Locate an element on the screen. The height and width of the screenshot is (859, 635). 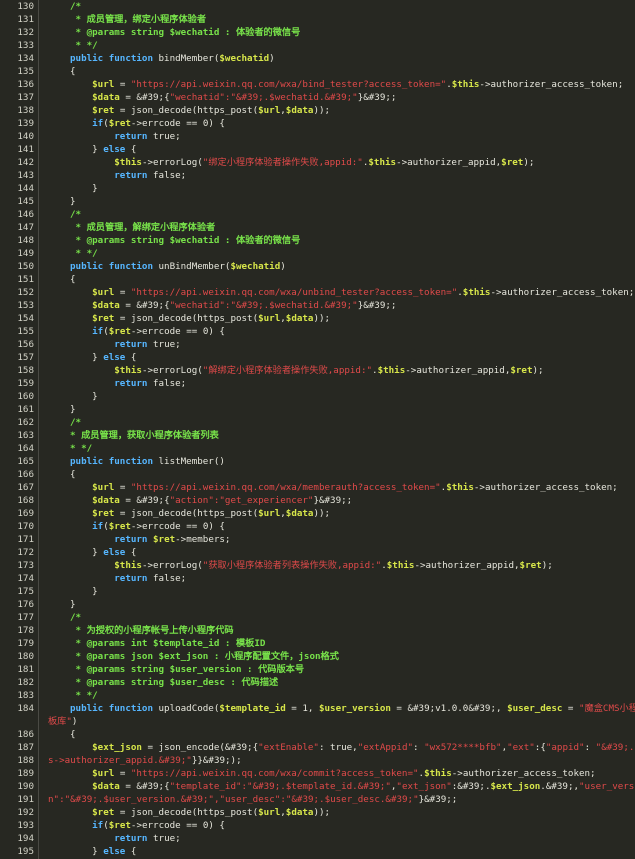
code-line: 140 return true; is located at coordinates (317, 136).